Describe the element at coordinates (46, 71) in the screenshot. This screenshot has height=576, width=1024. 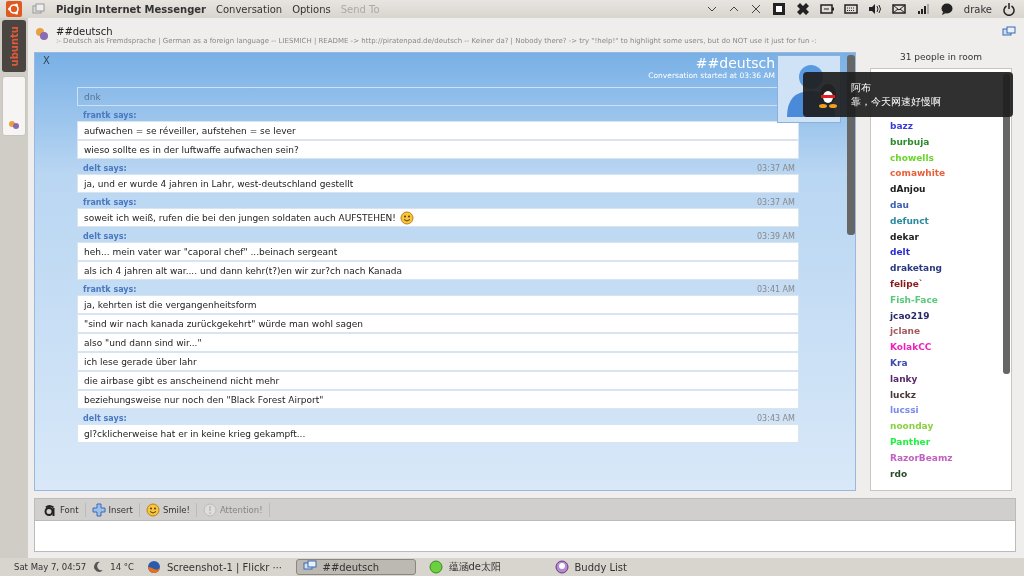
I see `close-button: X` at that location.